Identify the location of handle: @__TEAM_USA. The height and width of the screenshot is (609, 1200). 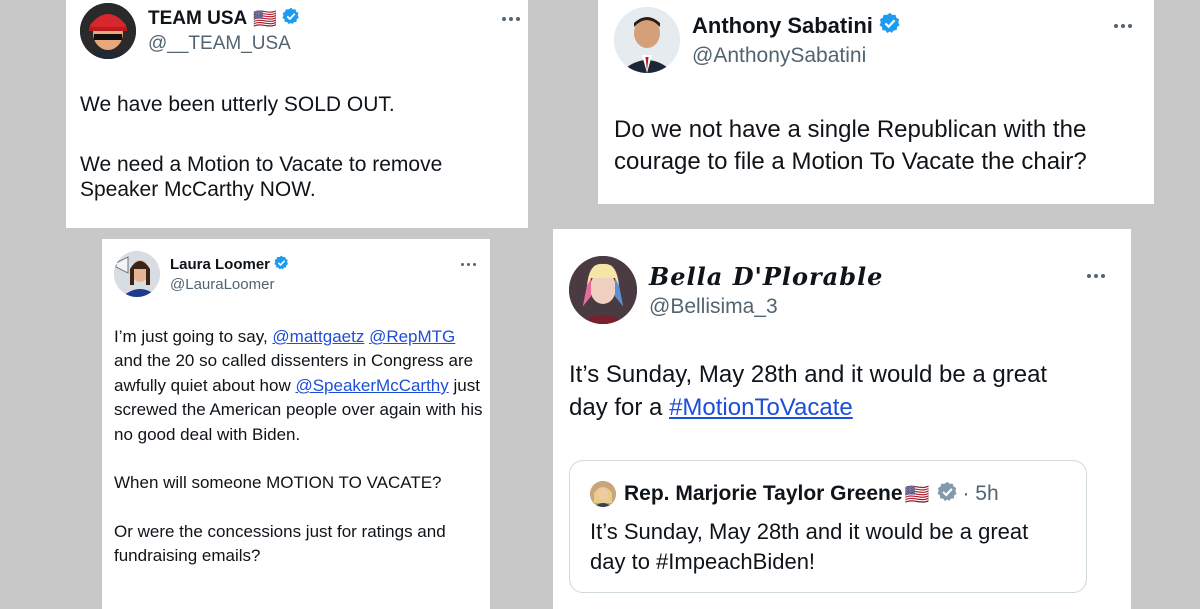
(224, 44).